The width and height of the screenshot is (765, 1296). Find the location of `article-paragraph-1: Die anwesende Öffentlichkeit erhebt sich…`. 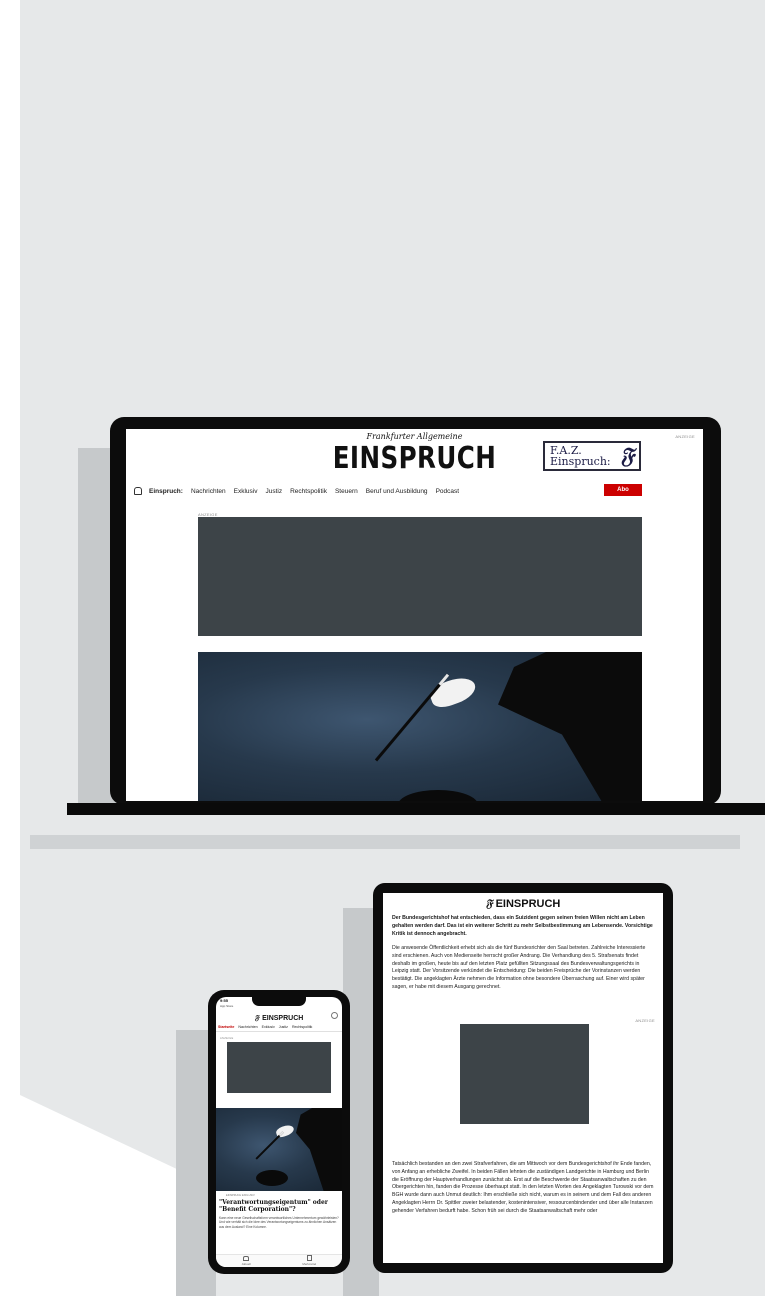

article-paragraph-1: Die anwesende Öffentlichkeit erhebt sich… is located at coordinates (519, 967).